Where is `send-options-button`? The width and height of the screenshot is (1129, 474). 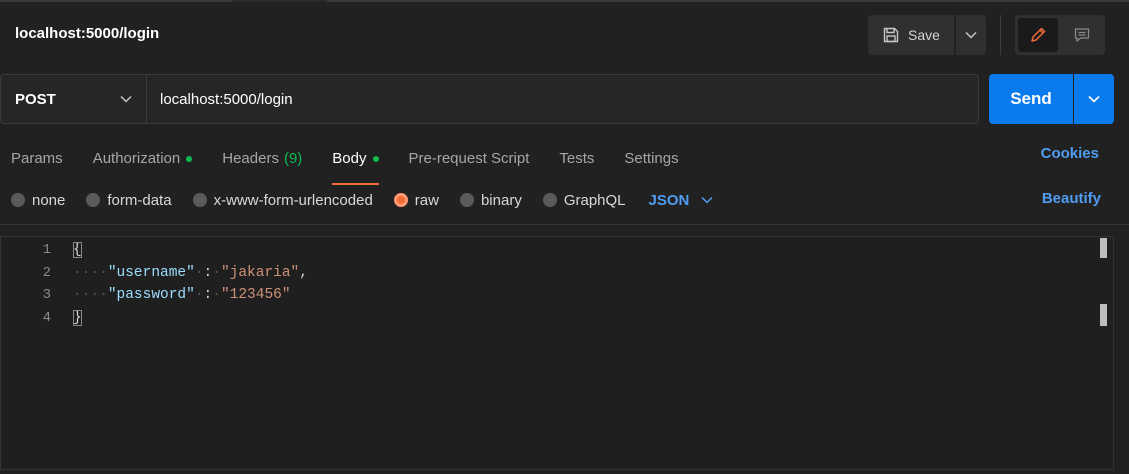 send-options-button is located at coordinates (1094, 99).